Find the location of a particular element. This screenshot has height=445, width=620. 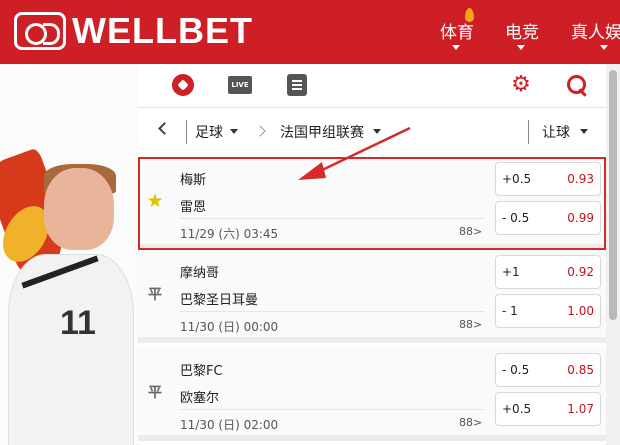

annotation-arrow-icon is located at coordinates (354, 153).